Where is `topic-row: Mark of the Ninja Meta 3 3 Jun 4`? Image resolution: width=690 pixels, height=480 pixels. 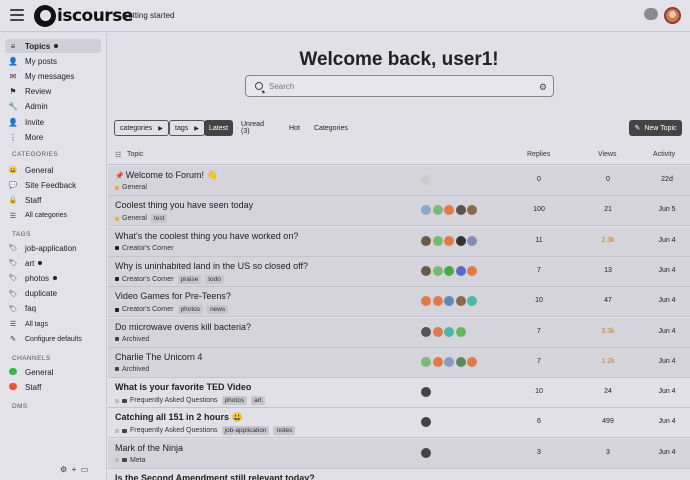
topic-row: Mark of the Ninja Meta 3 3 Jun 4 is located at coordinates (399, 453).